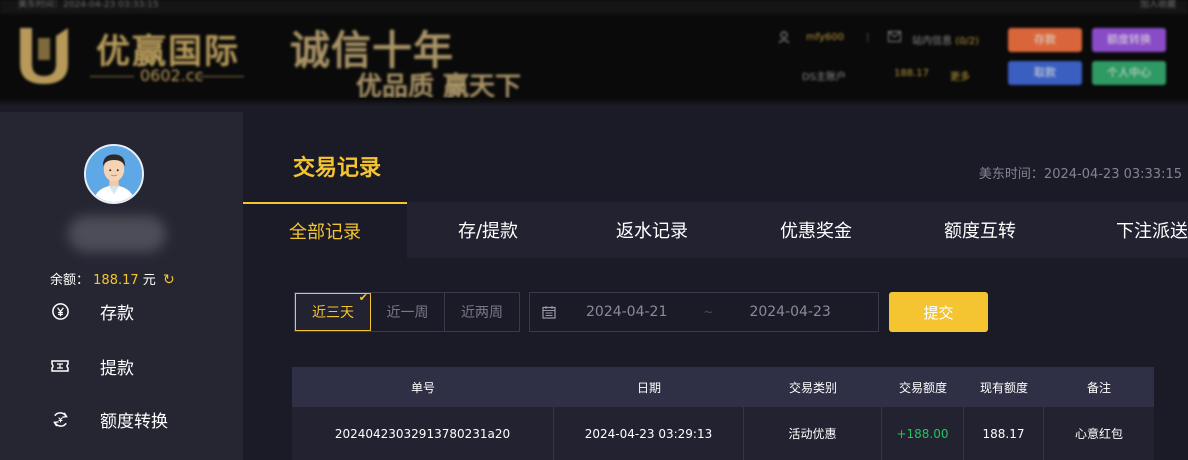 This screenshot has width=1188, height=460. Describe the element at coordinates (134, 421) in the screenshot. I see `sidebar-item-label: 额度转换` at that location.